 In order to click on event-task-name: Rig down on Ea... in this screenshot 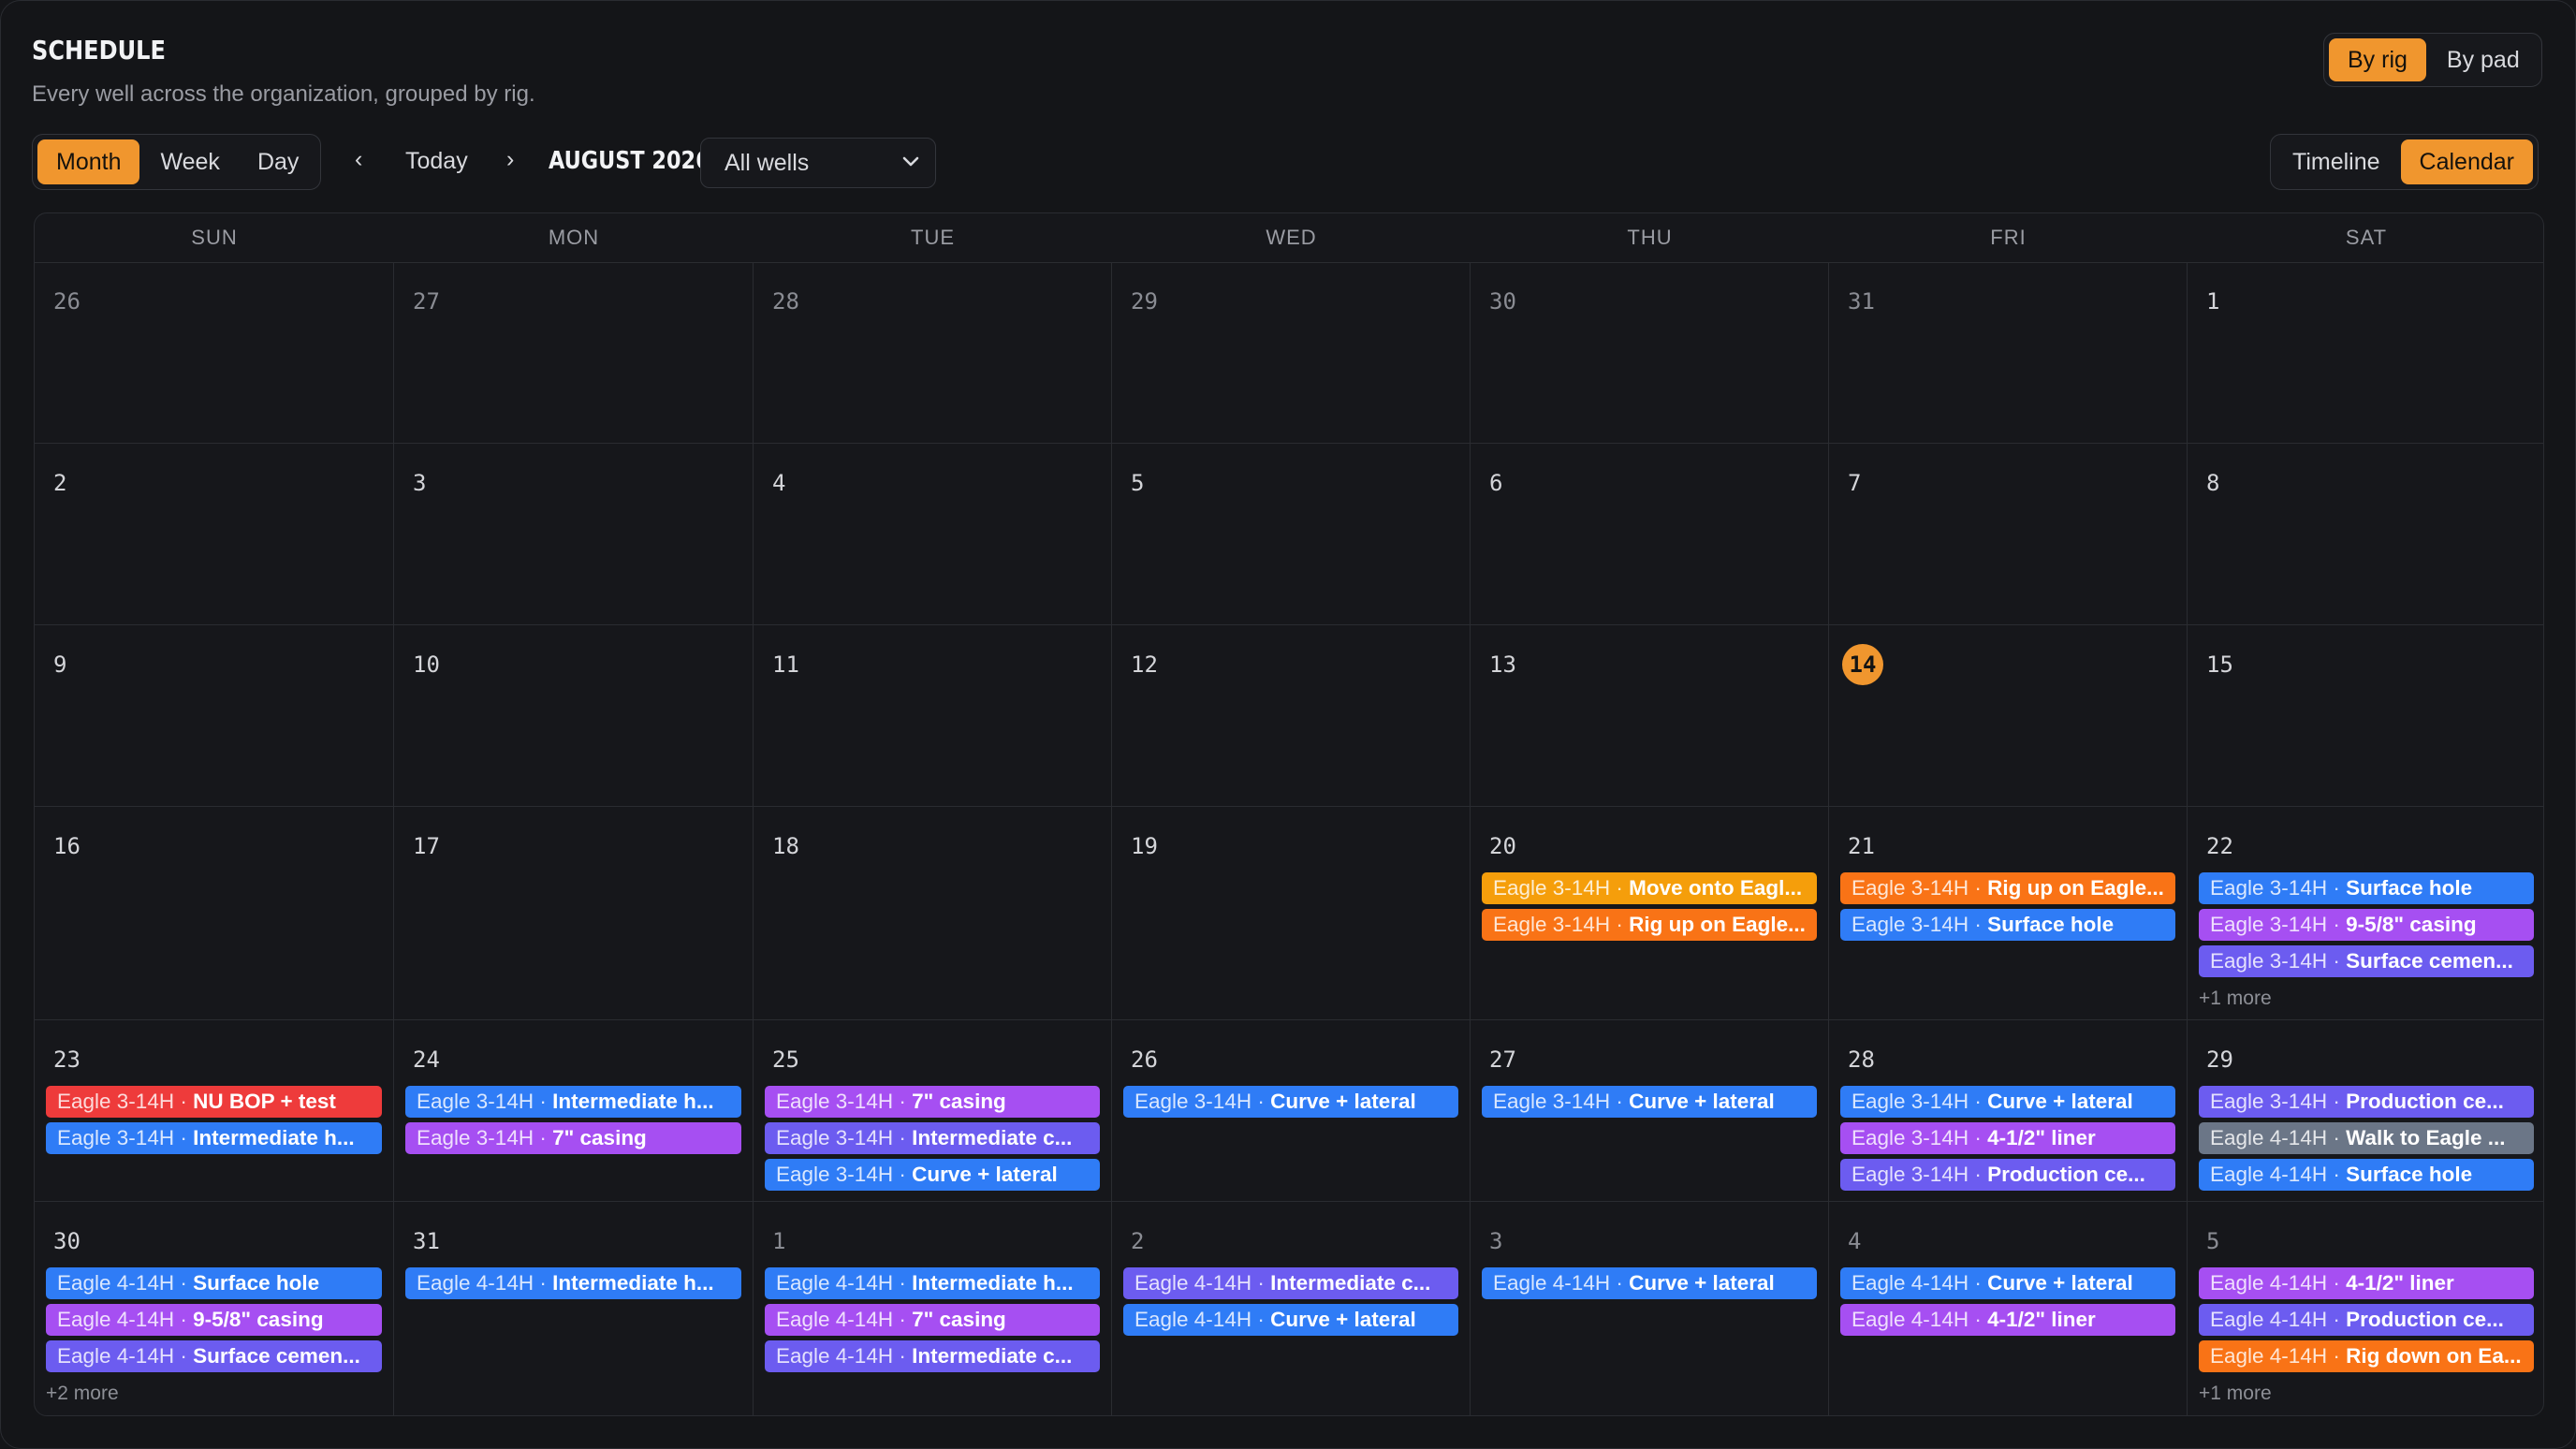, I will do `click(2434, 1356)`.